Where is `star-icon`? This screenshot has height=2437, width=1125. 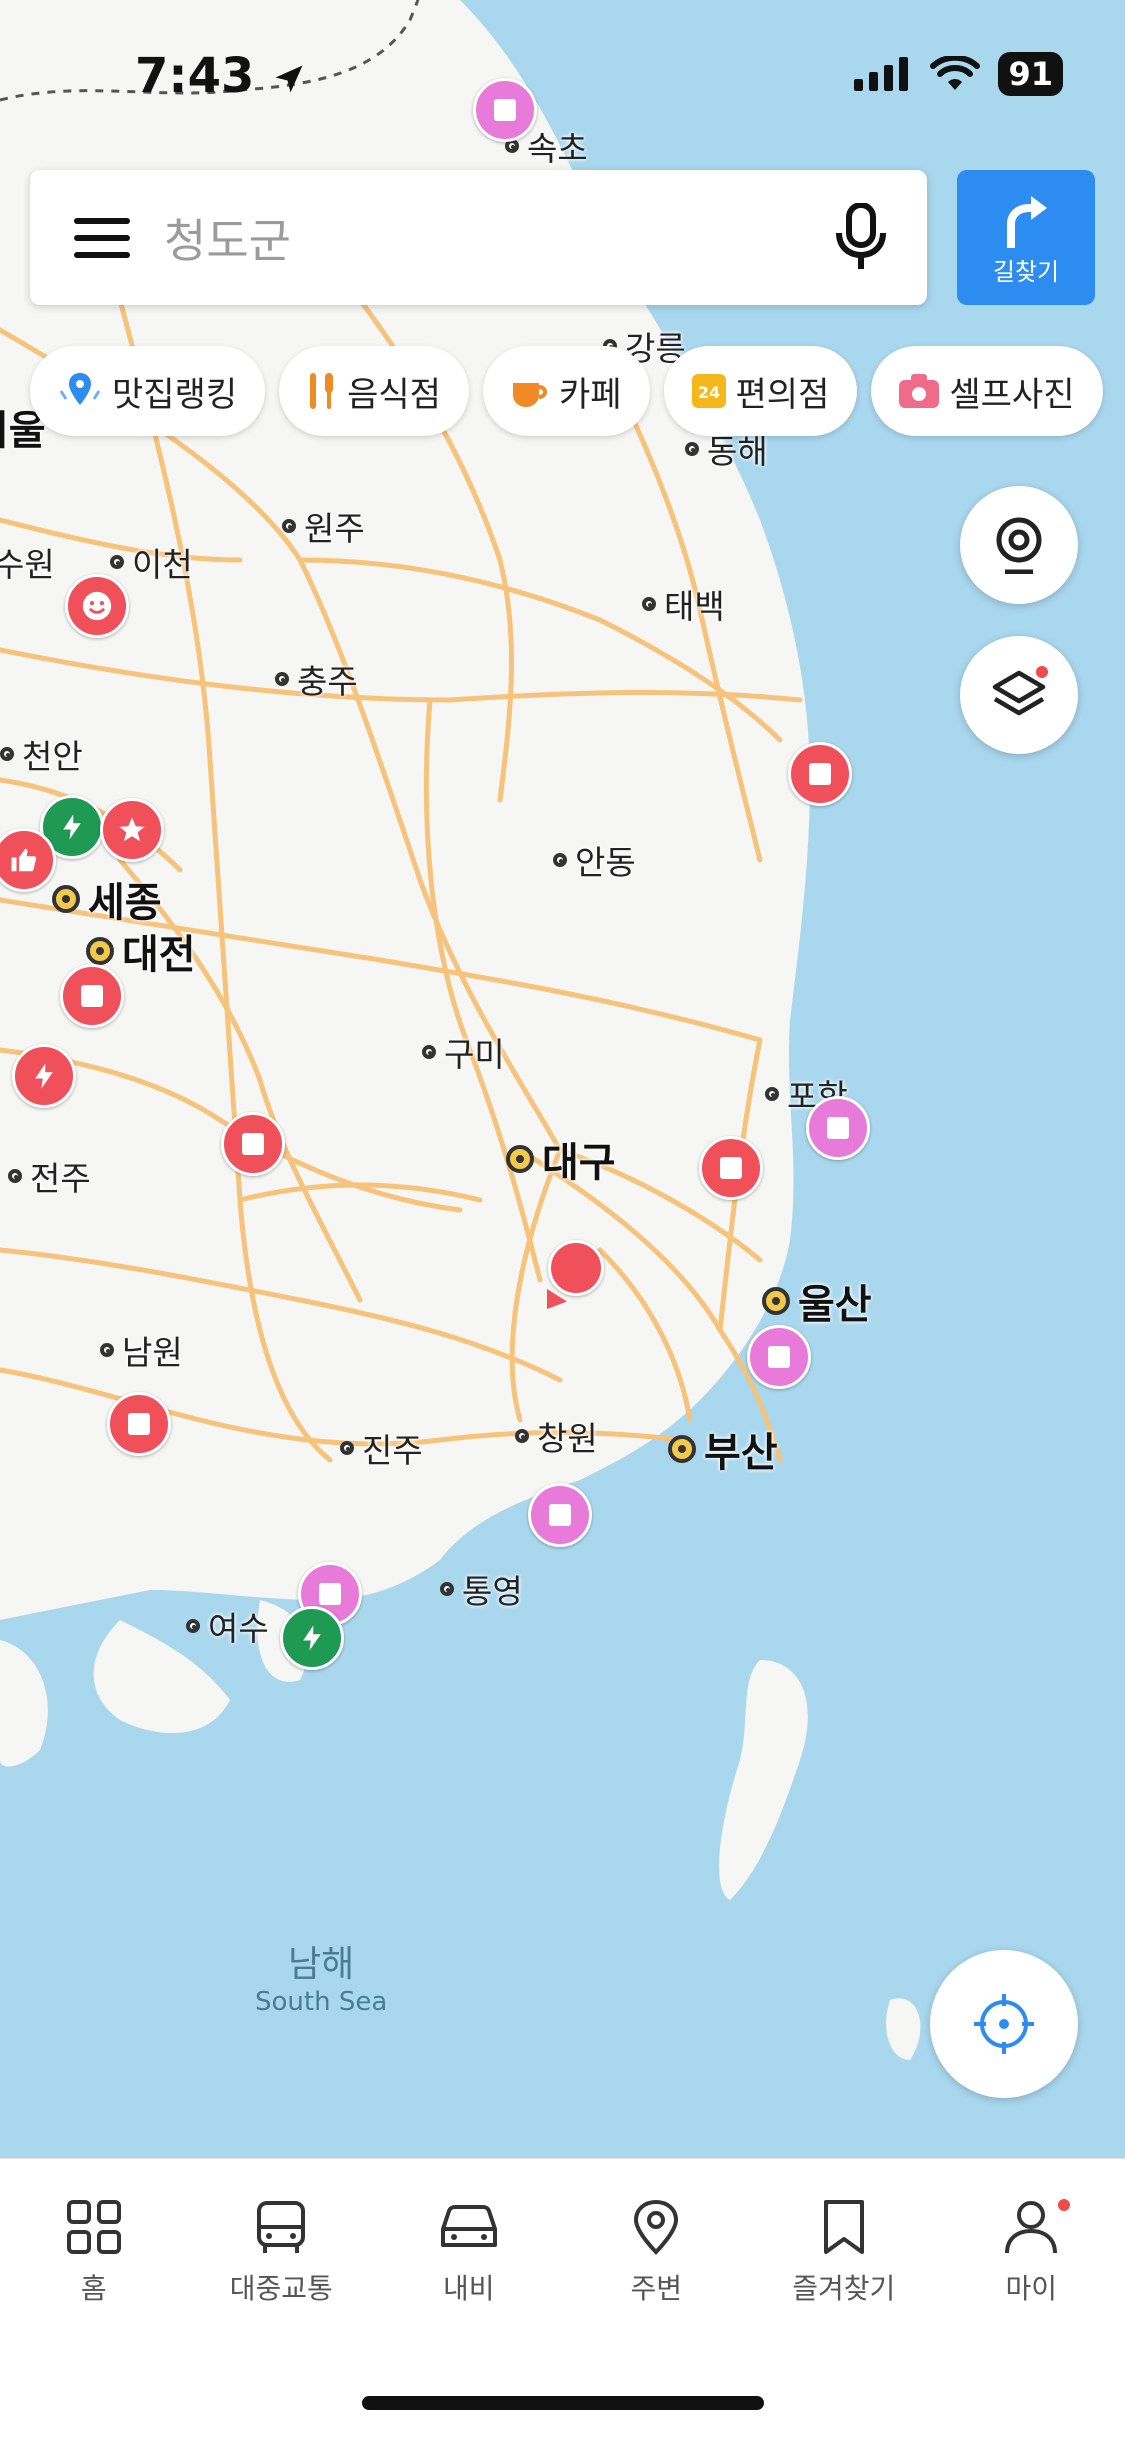 star-icon is located at coordinates (132, 830).